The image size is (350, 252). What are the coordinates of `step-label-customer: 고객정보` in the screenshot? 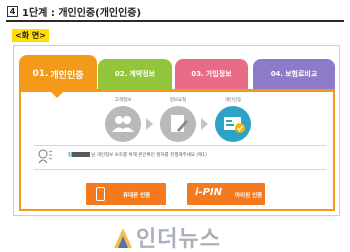 It's located at (123, 100).